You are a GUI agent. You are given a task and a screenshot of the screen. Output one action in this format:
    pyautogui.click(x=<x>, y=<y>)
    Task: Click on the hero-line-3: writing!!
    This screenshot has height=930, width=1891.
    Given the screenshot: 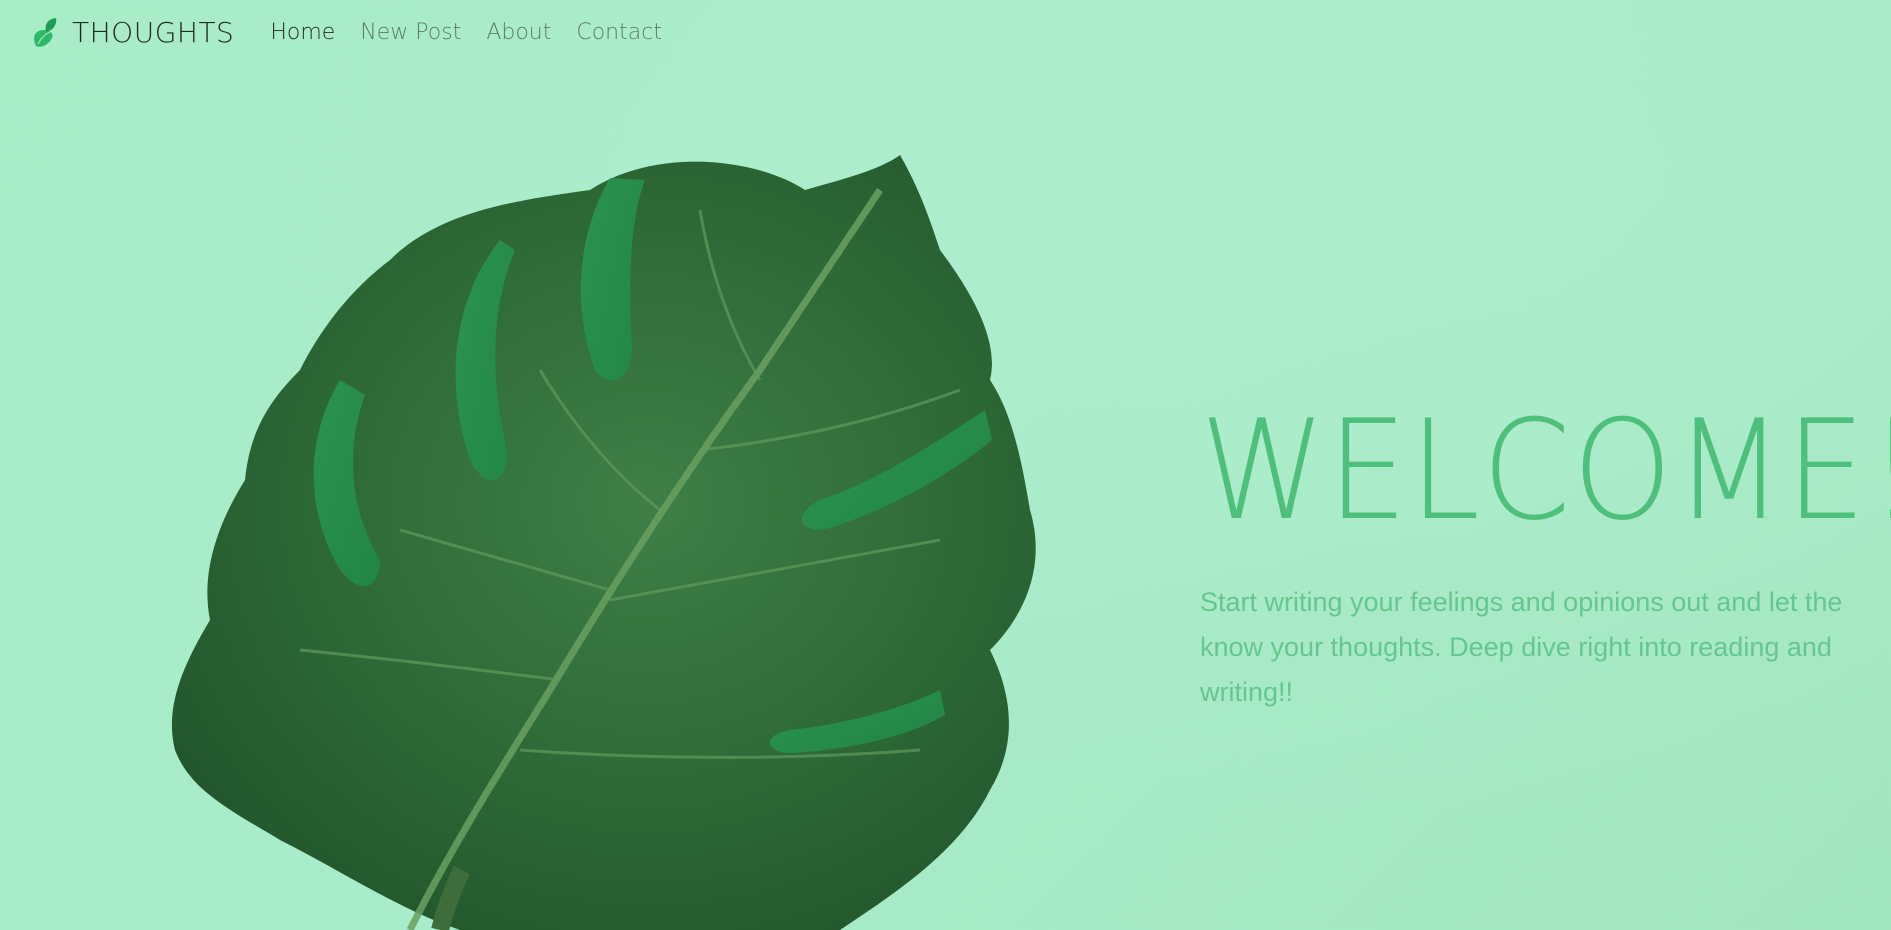 What is the action you would take?
    pyautogui.click(x=1247, y=692)
    